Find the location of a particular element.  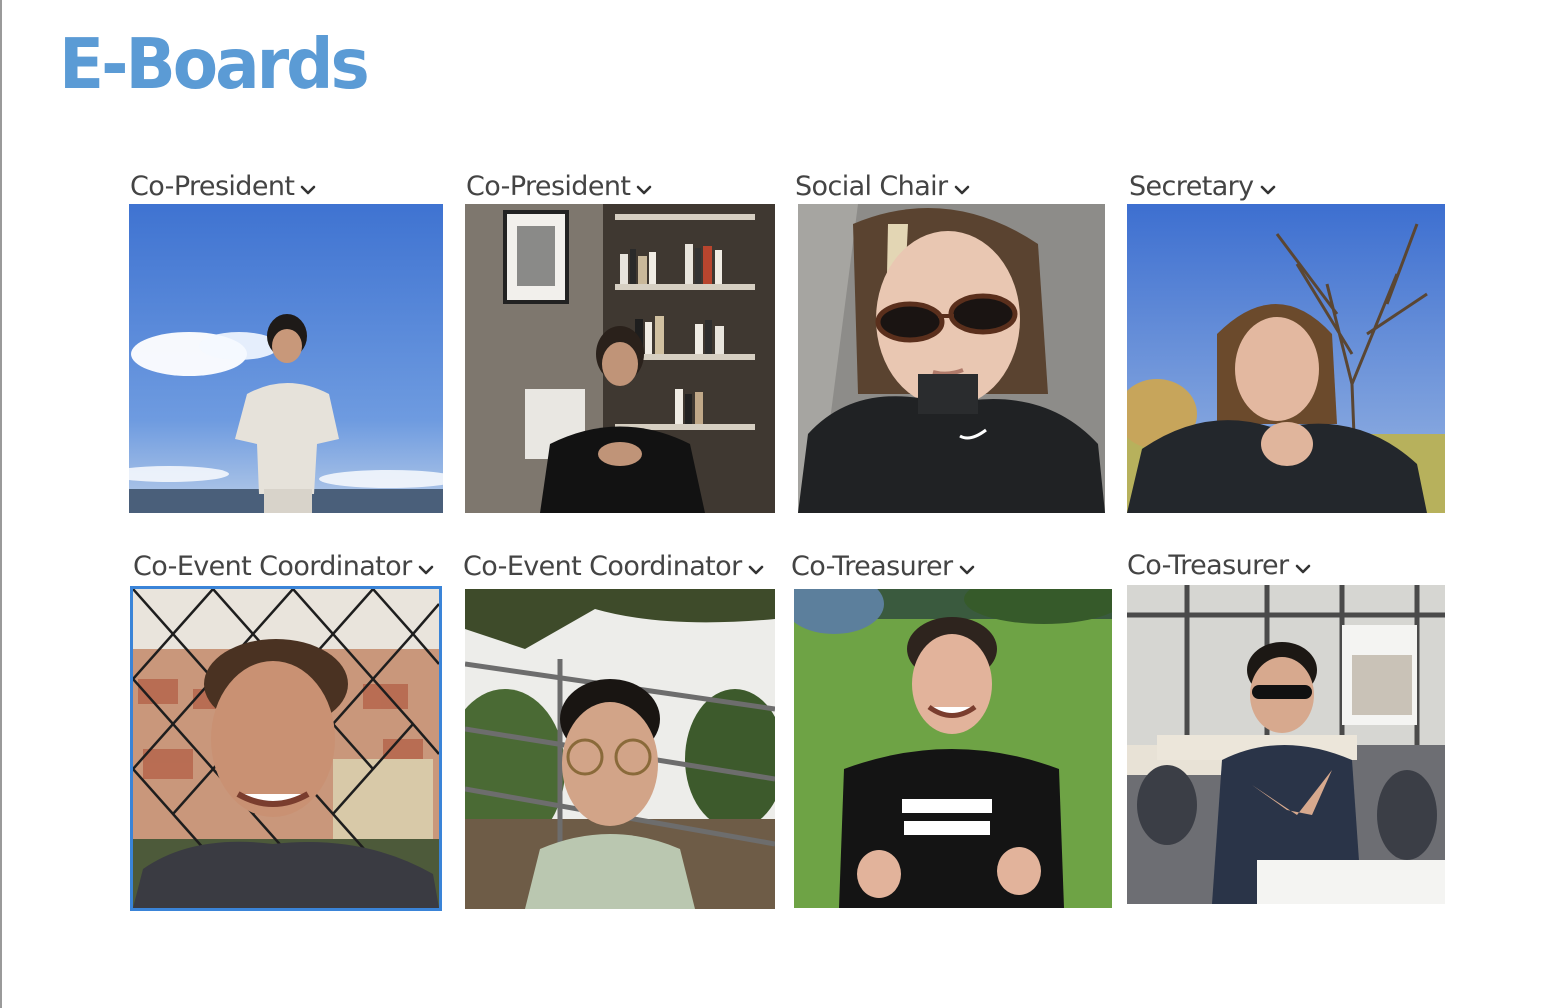

photo-lawn-thumbs-up is located at coordinates (953, 748).